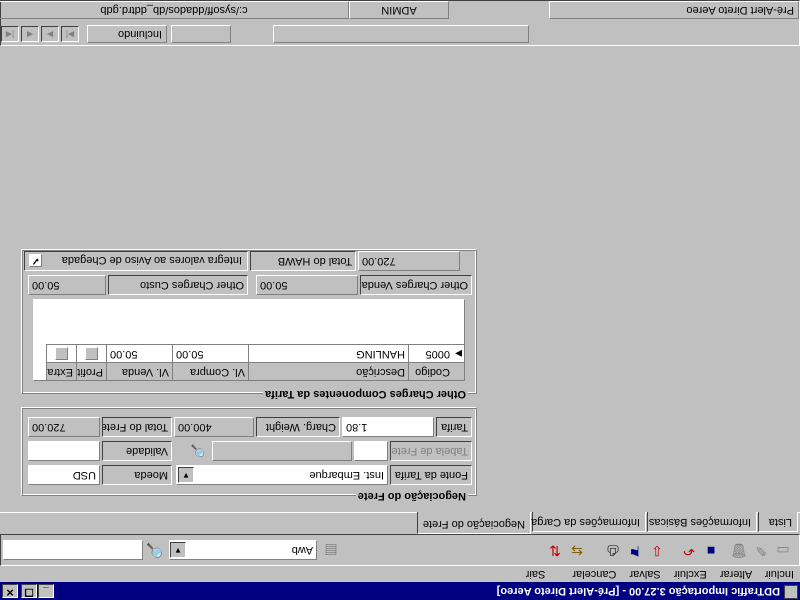 The width and height of the screenshot is (800, 600). What do you see at coordinates (331, 551) in the screenshot?
I see `folder-icon: ▤` at bounding box center [331, 551].